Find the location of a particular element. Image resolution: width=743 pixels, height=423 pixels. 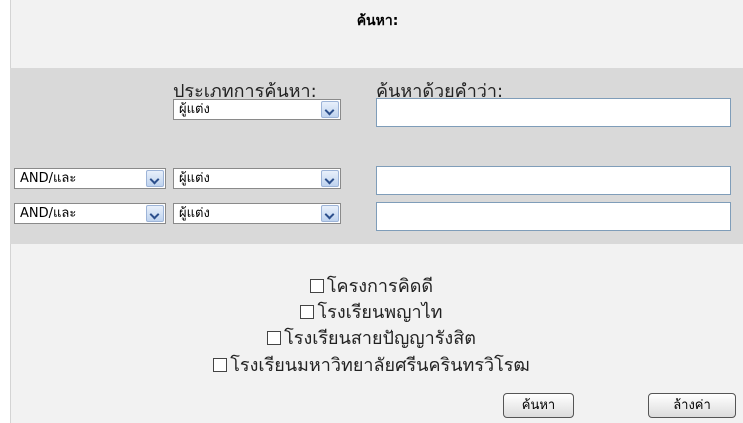

collection-label-2: โรงเรียนพญาไท is located at coordinates (380, 312).